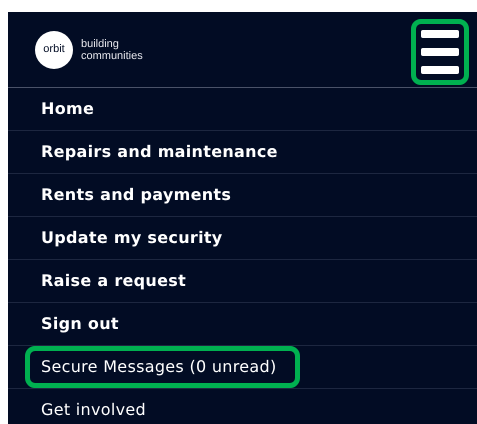 Image resolution: width=477 pixels, height=424 pixels. What do you see at coordinates (97, 406) in the screenshot?
I see `menu-link: Get involved` at bounding box center [97, 406].